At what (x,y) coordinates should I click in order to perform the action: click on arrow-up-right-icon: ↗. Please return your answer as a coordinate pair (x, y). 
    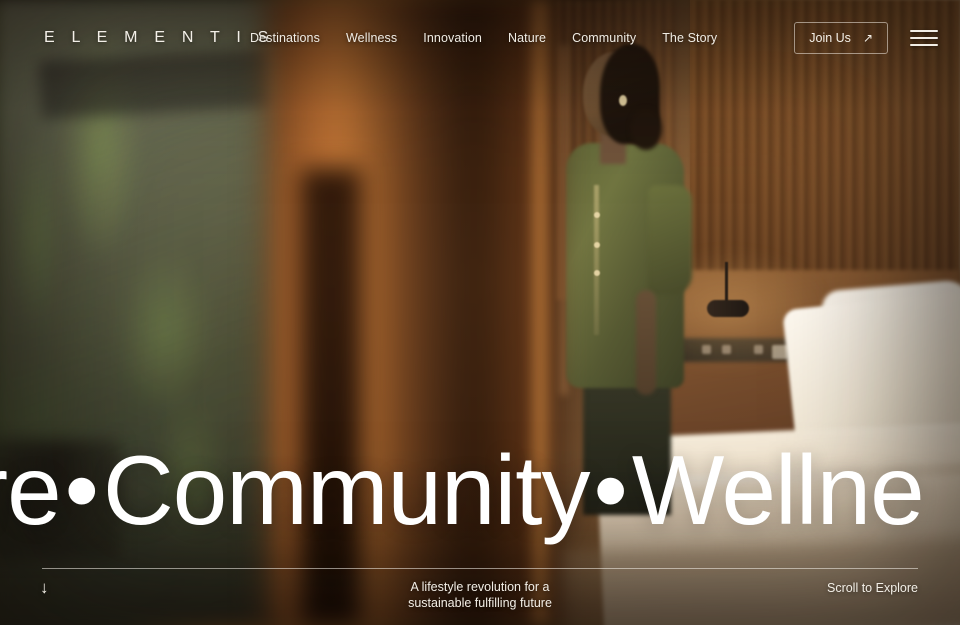
    Looking at the image, I should click on (867, 38).